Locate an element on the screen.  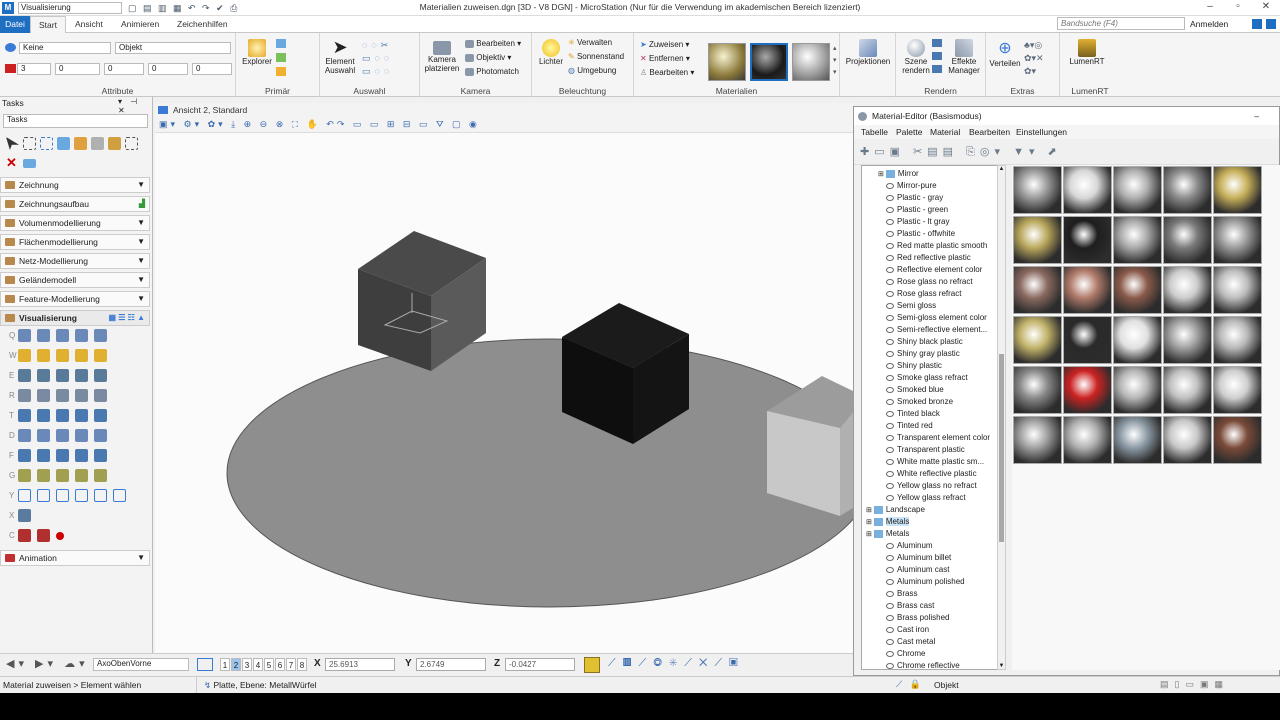
tree-item: Chrome reflective is located at coordinates (923, 664).